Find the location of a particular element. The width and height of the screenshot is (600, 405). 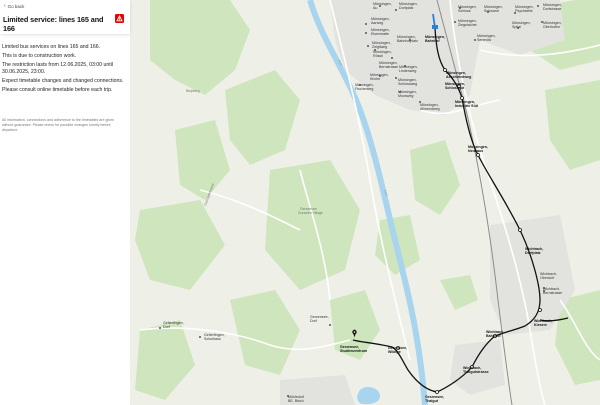

other-stop: Münsingen,Oberhofen is located at coordinates (551, 25).